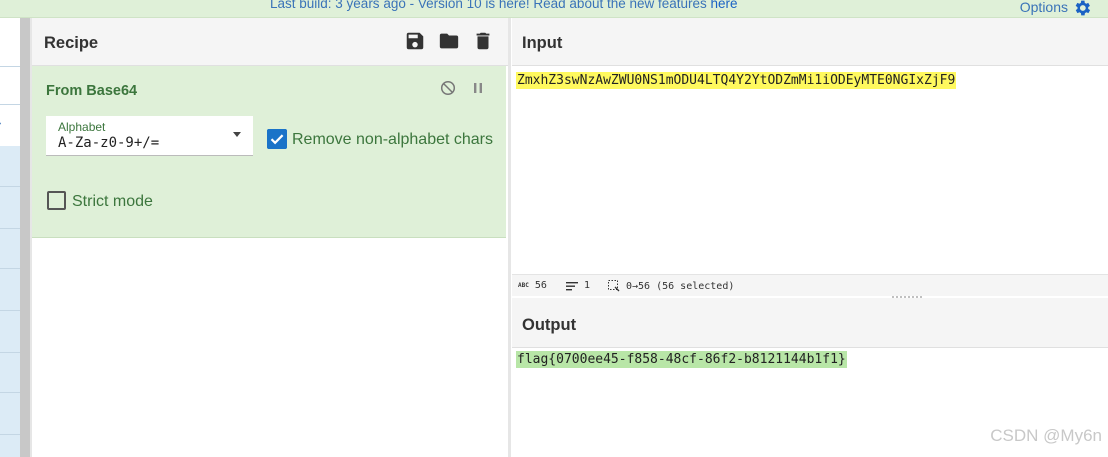 This screenshot has width=1108, height=457. I want to click on watermark: CSDN @My6n, so click(1046, 435).